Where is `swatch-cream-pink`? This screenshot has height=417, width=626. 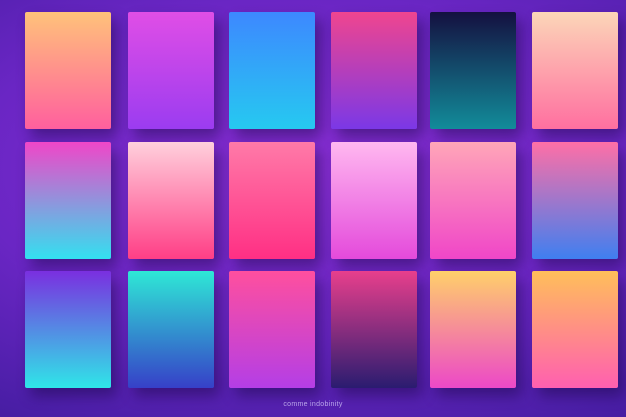 swatch-cream-pink is located at coordinates (575, 70).